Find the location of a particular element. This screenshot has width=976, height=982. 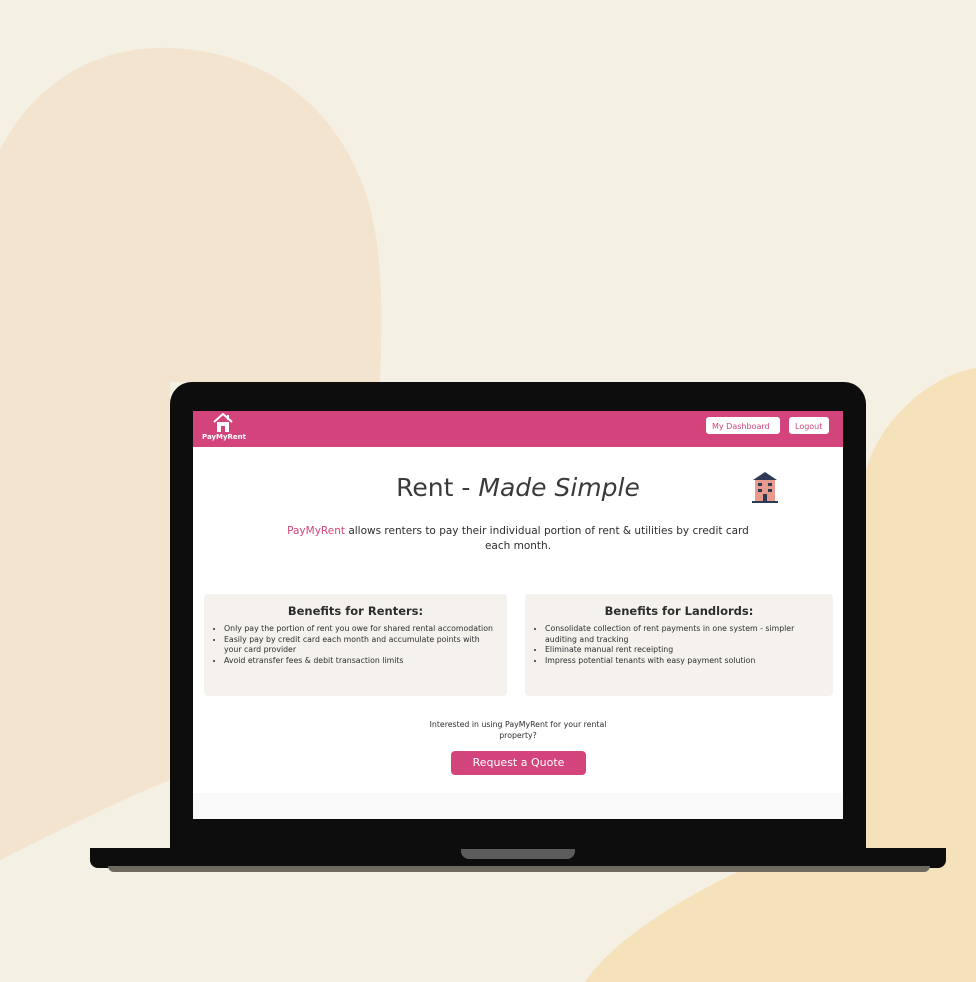

renters-card-title: Benefits for Renters: is located at coordinates (355, 611).